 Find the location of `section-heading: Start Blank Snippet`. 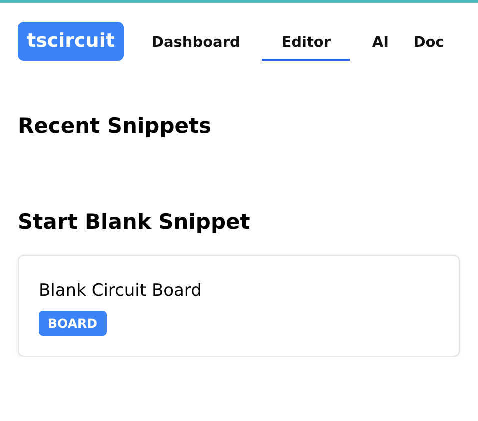

section-heading: Start Blank Snippet is located at coordinates (135, 222).